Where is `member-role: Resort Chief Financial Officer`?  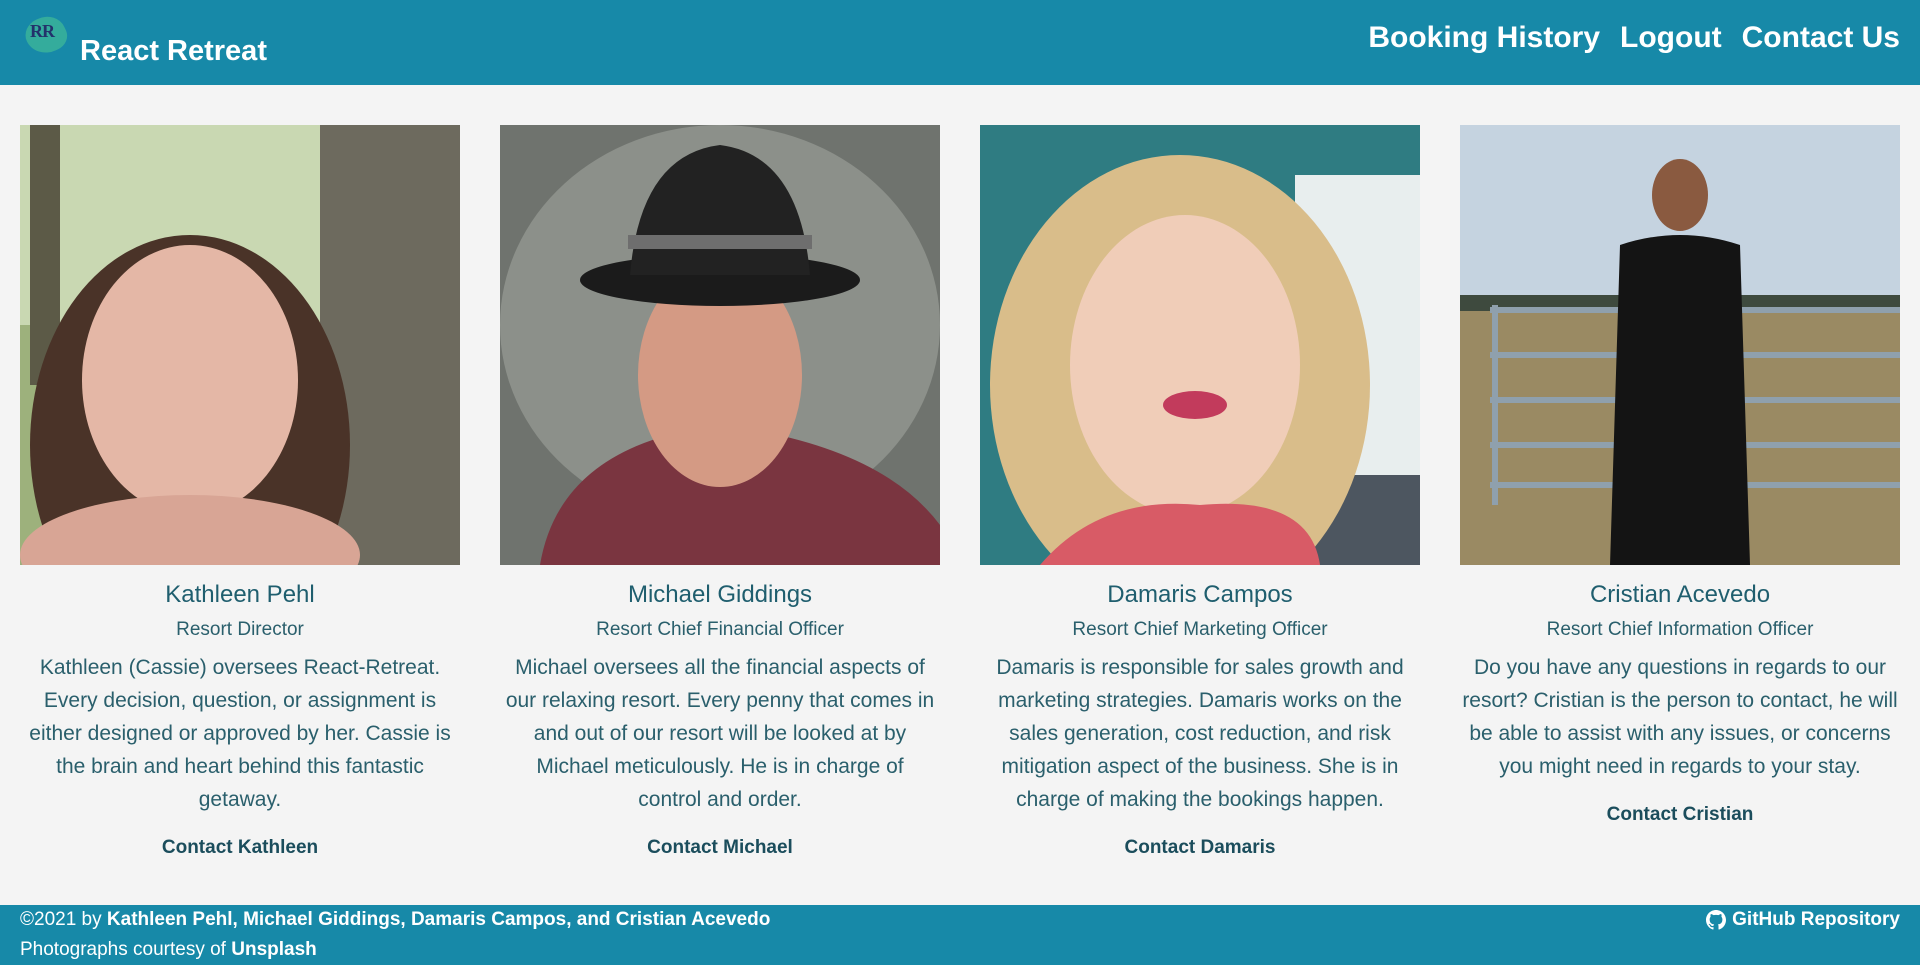 member-role: Resort Chief Financial Officer is located at coordinates (720, 629).